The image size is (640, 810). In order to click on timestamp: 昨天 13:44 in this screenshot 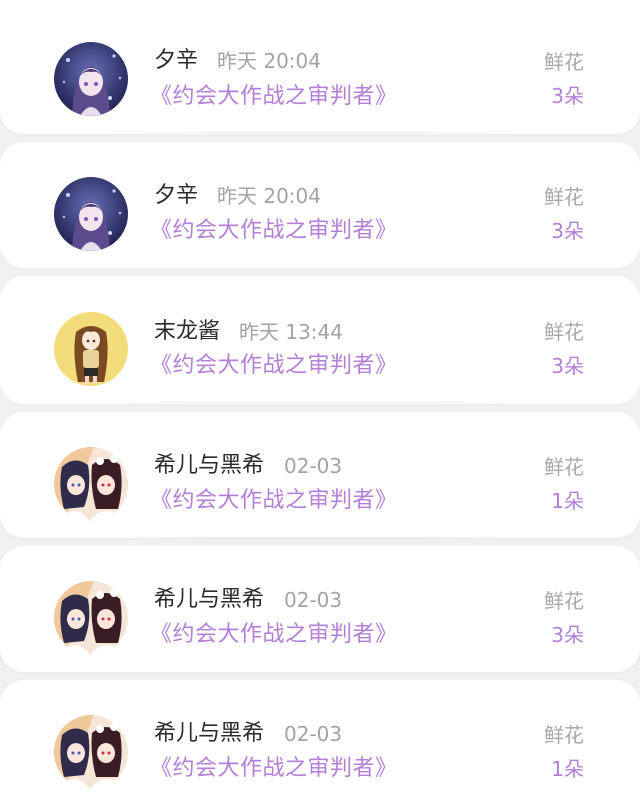, I will do `click(291, 332)`.